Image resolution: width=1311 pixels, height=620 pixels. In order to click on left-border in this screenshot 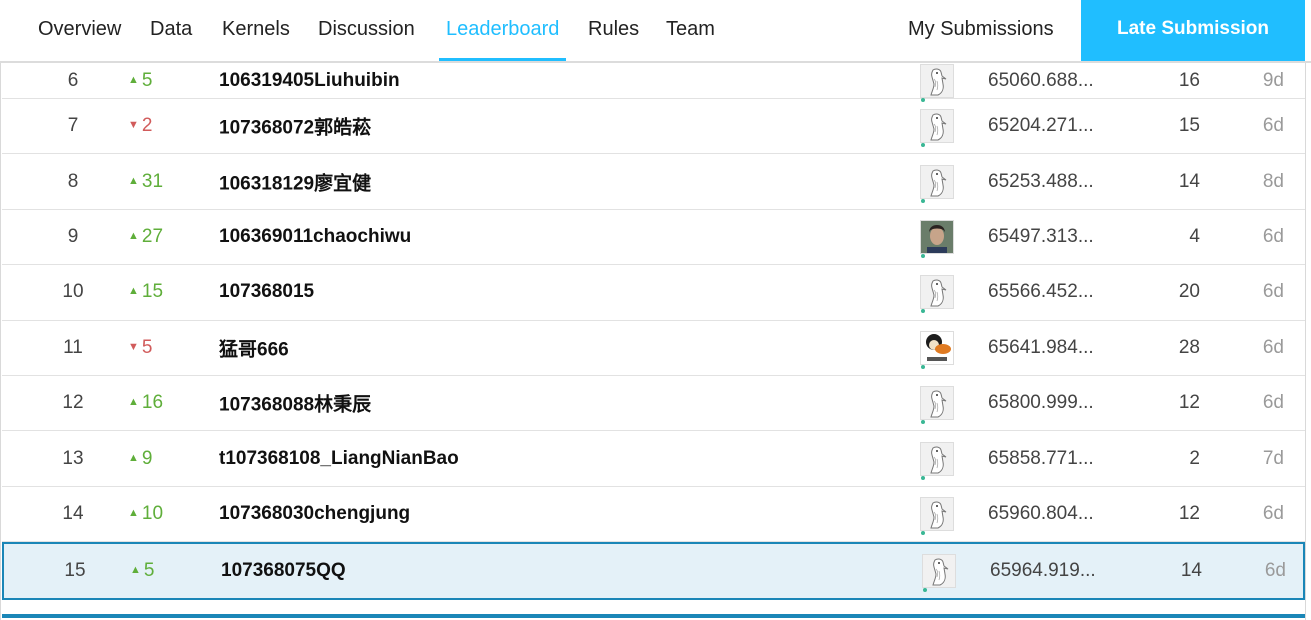, I will do `click(0, 310)`.